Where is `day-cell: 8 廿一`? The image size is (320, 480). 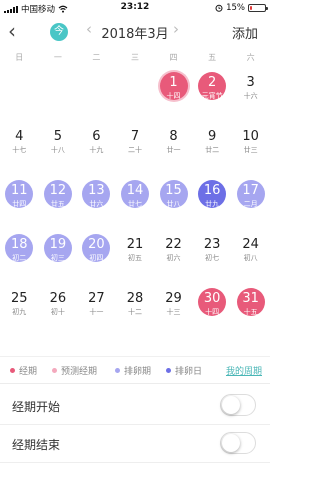 day-cell: 8 廿一 is located at coordinates (173, 151).